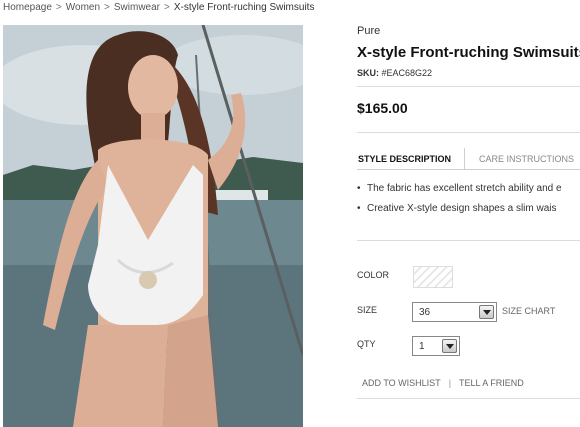 This screenshot has height=427, width=580. What do you see at coordinates (436, 346) in the screenshot?
I see `qty-select: 1` at bounding box center [436, 346].